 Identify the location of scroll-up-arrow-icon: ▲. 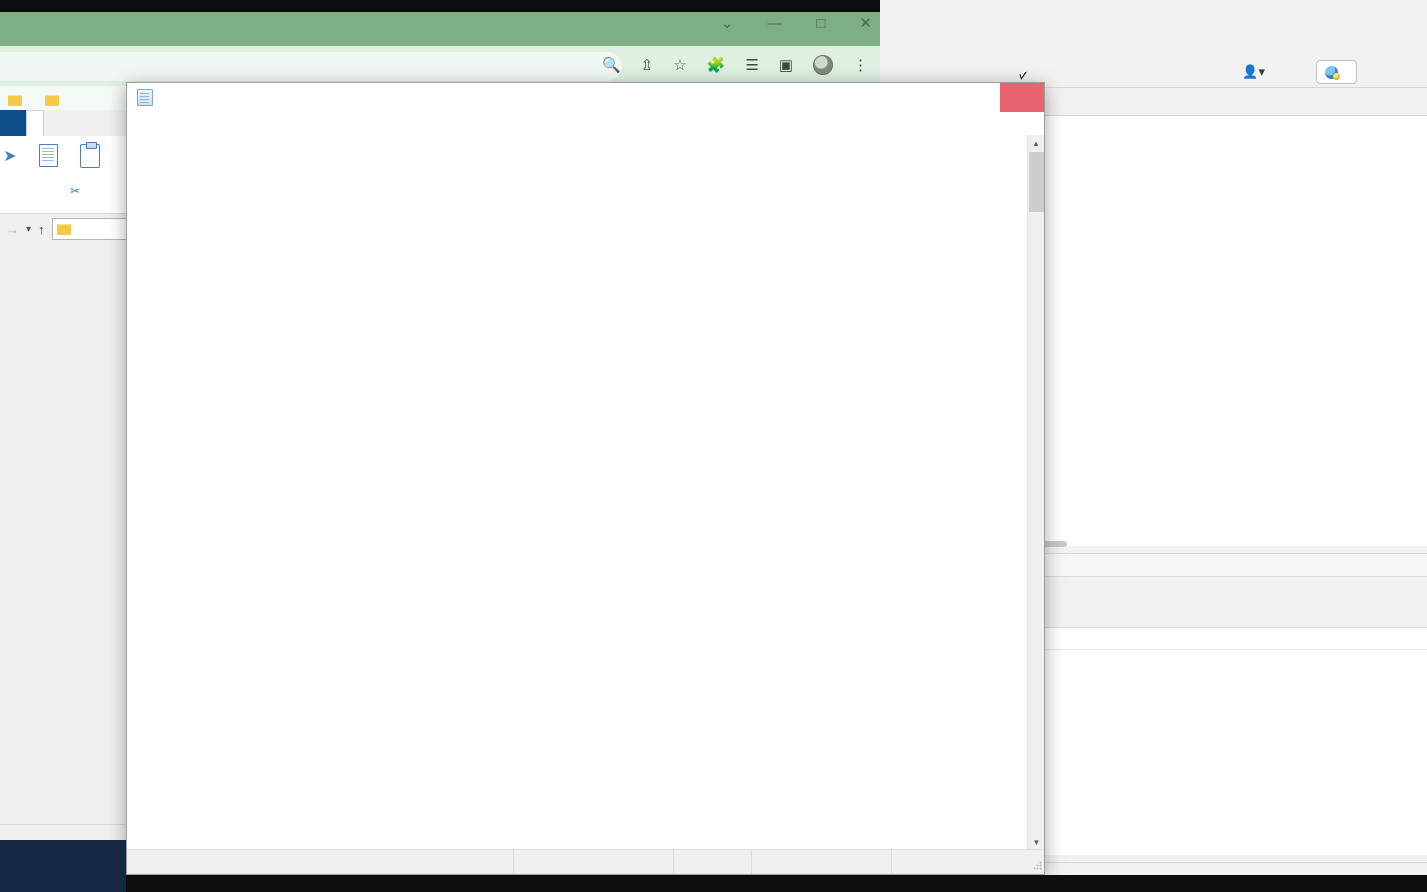
(1036, 143).